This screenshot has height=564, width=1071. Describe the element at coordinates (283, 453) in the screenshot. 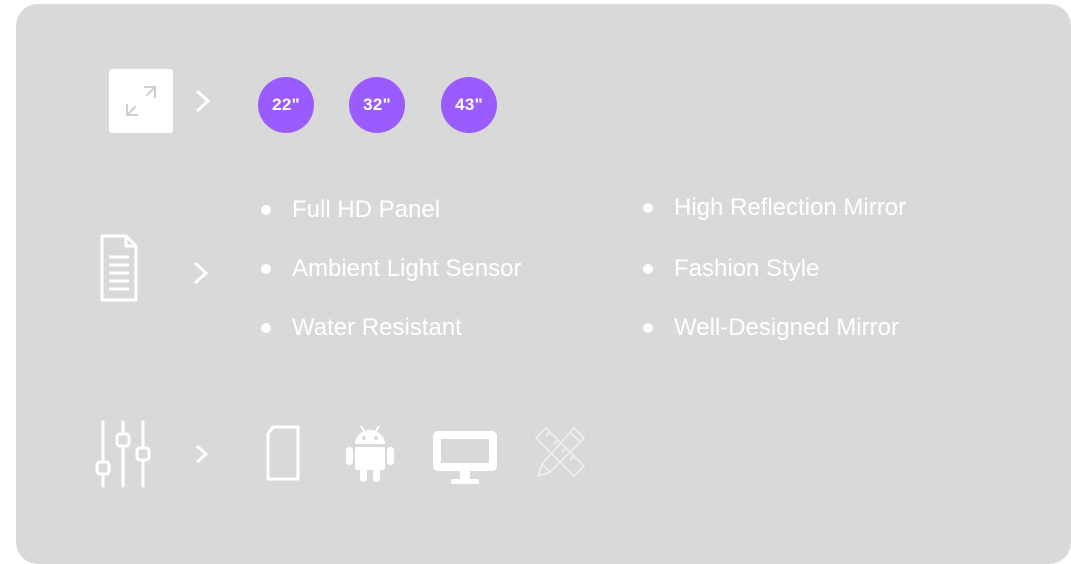

I see `sd-card-icon` at that location.